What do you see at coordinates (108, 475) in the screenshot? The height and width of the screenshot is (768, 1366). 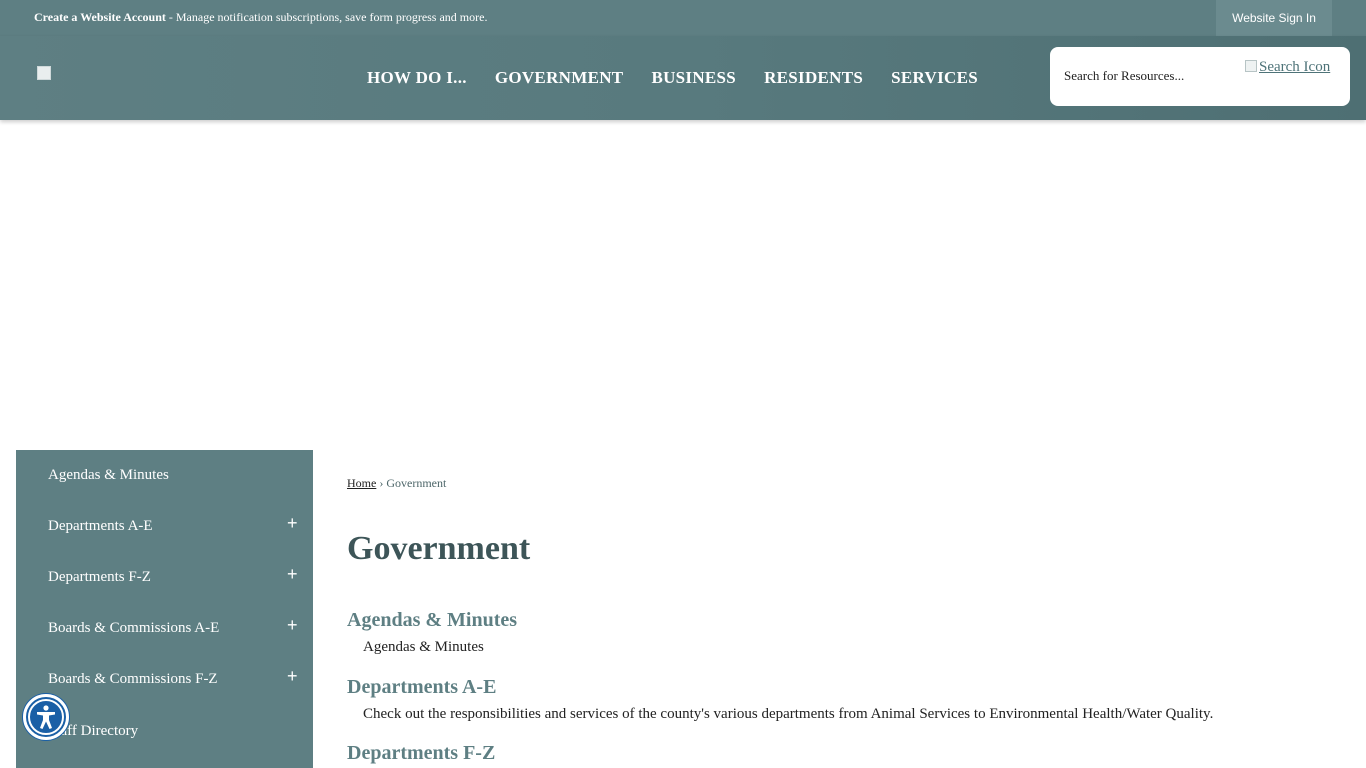 I see `sidebar-item-label: Agendas & Minutes` at bounding box center [108, 475].